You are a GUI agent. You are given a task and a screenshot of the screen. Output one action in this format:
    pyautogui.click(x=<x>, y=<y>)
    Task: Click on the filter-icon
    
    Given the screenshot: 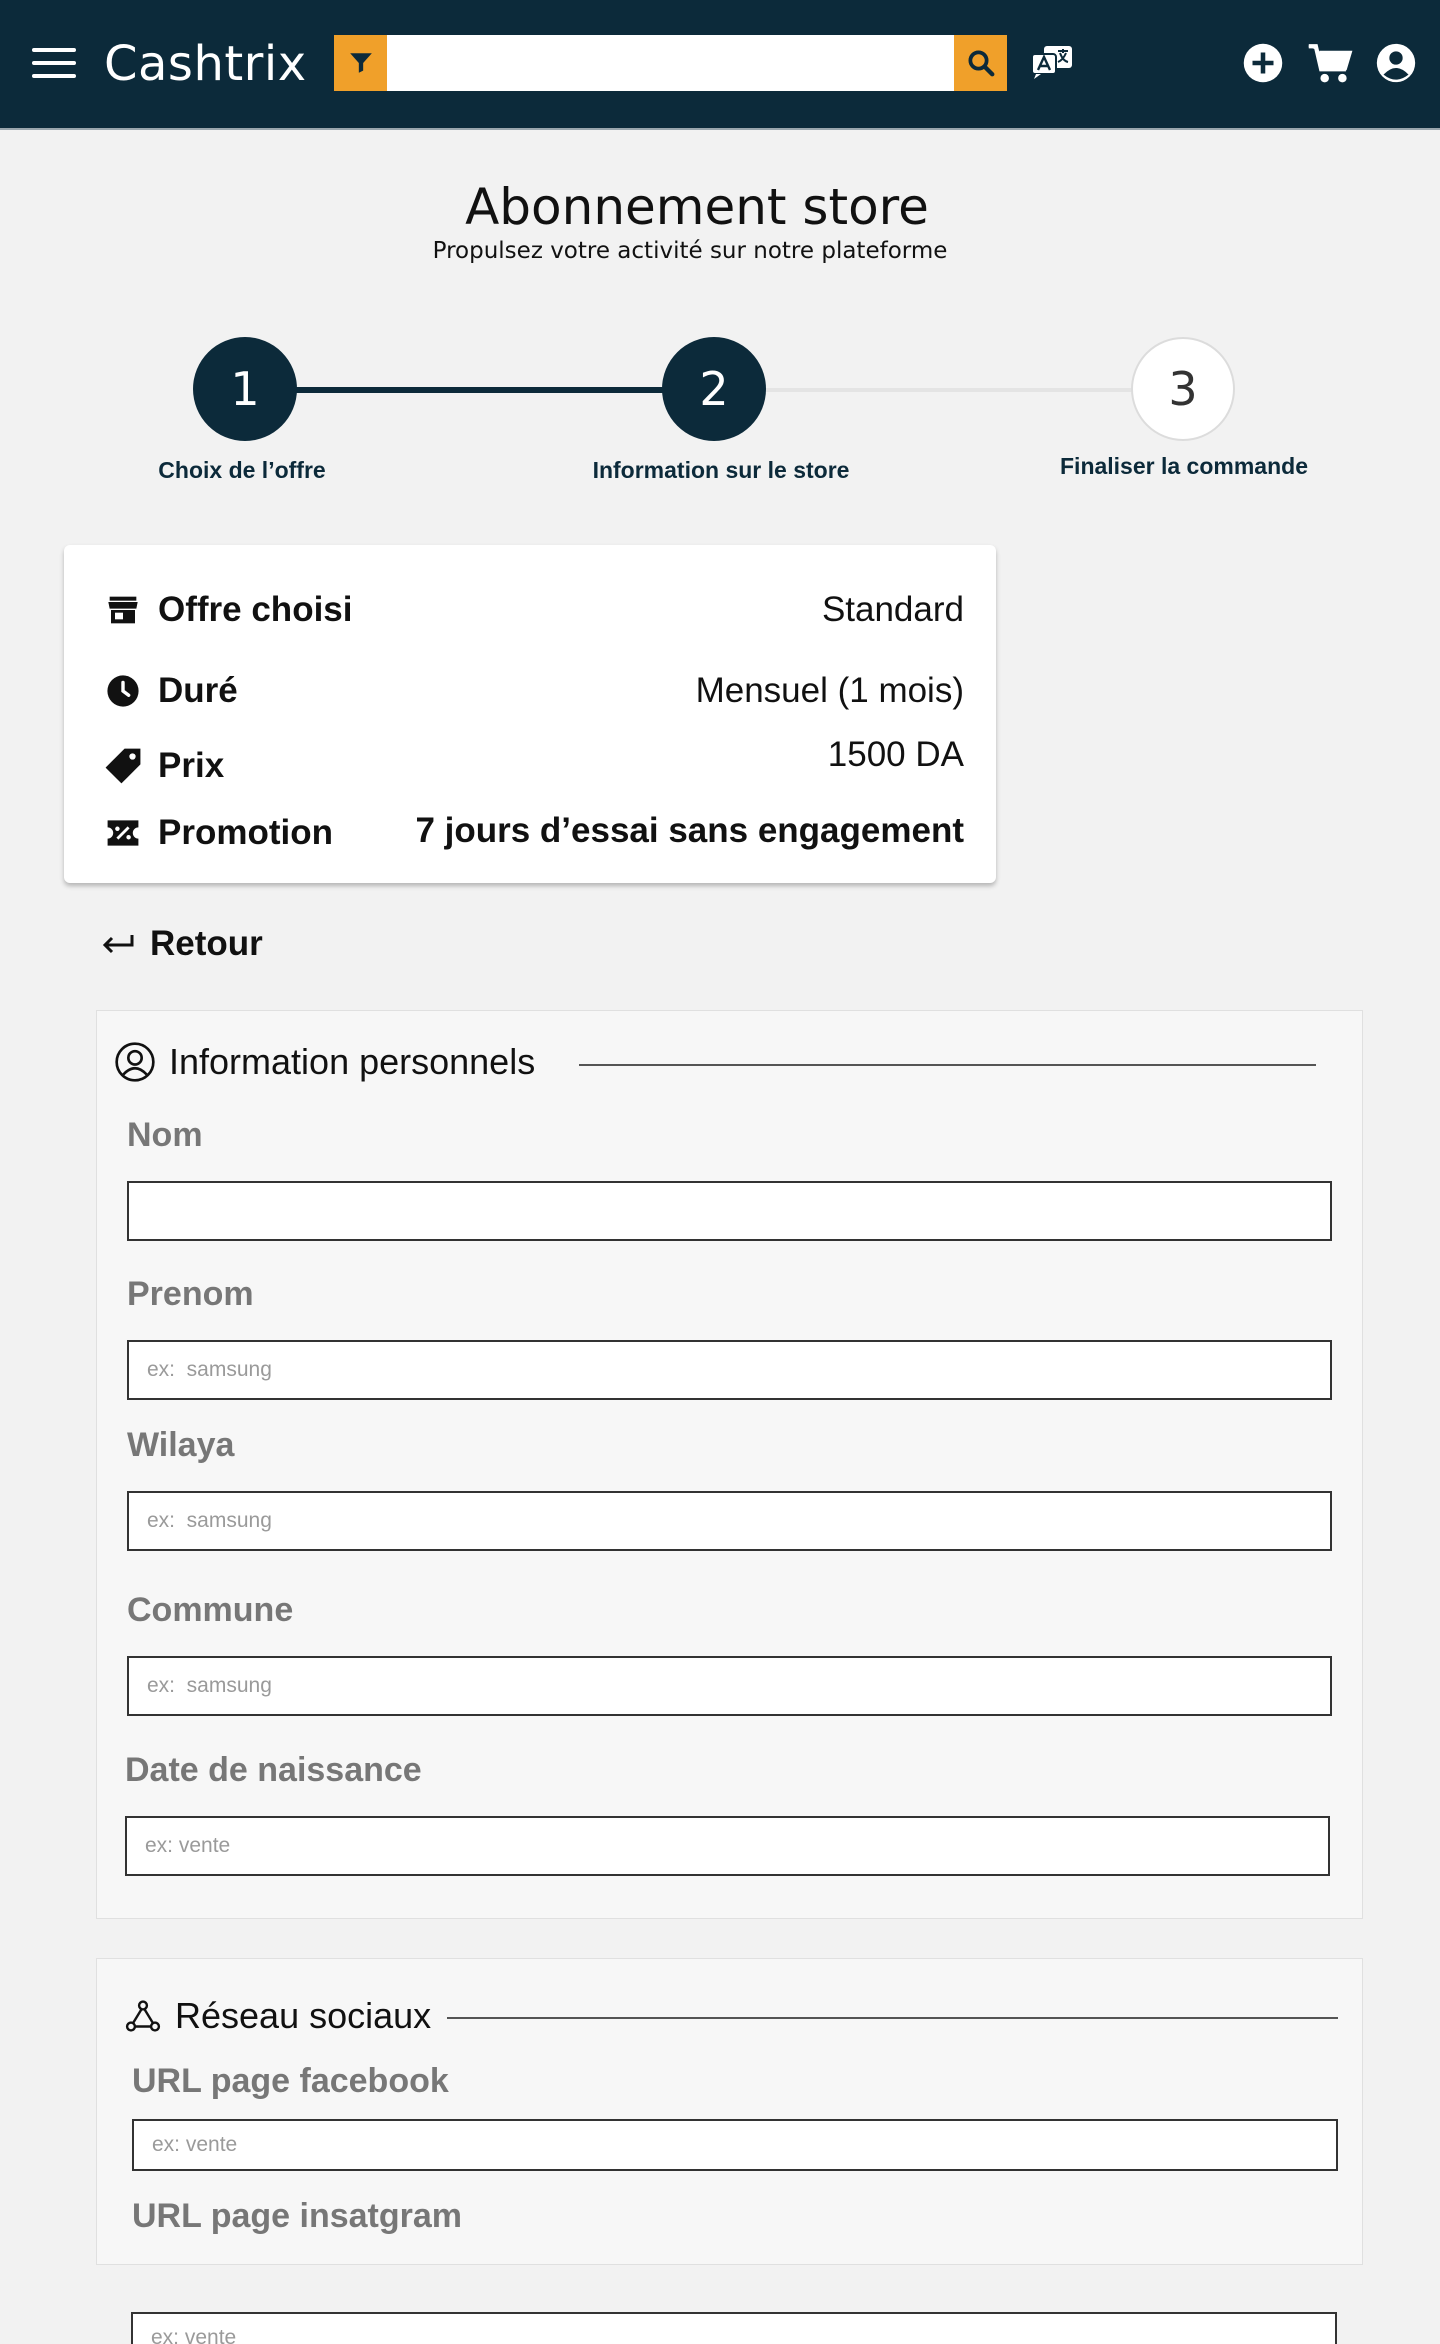 What is the action you would take?
    pyautogui.click(x=360, y=63)
    